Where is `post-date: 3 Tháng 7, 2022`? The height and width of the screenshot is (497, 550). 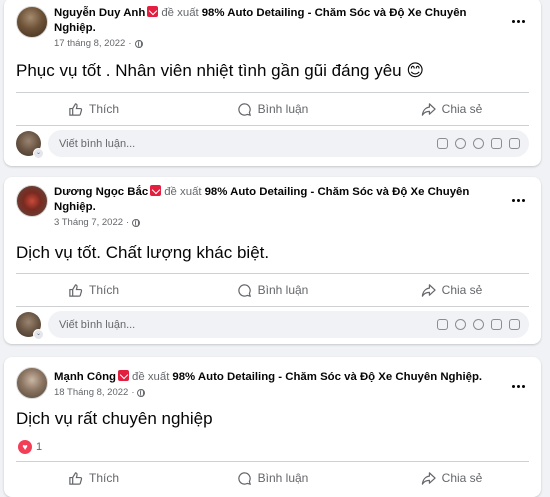 post-date: 3 Tháng 7, 2022 is located at coordinates (88, 223).